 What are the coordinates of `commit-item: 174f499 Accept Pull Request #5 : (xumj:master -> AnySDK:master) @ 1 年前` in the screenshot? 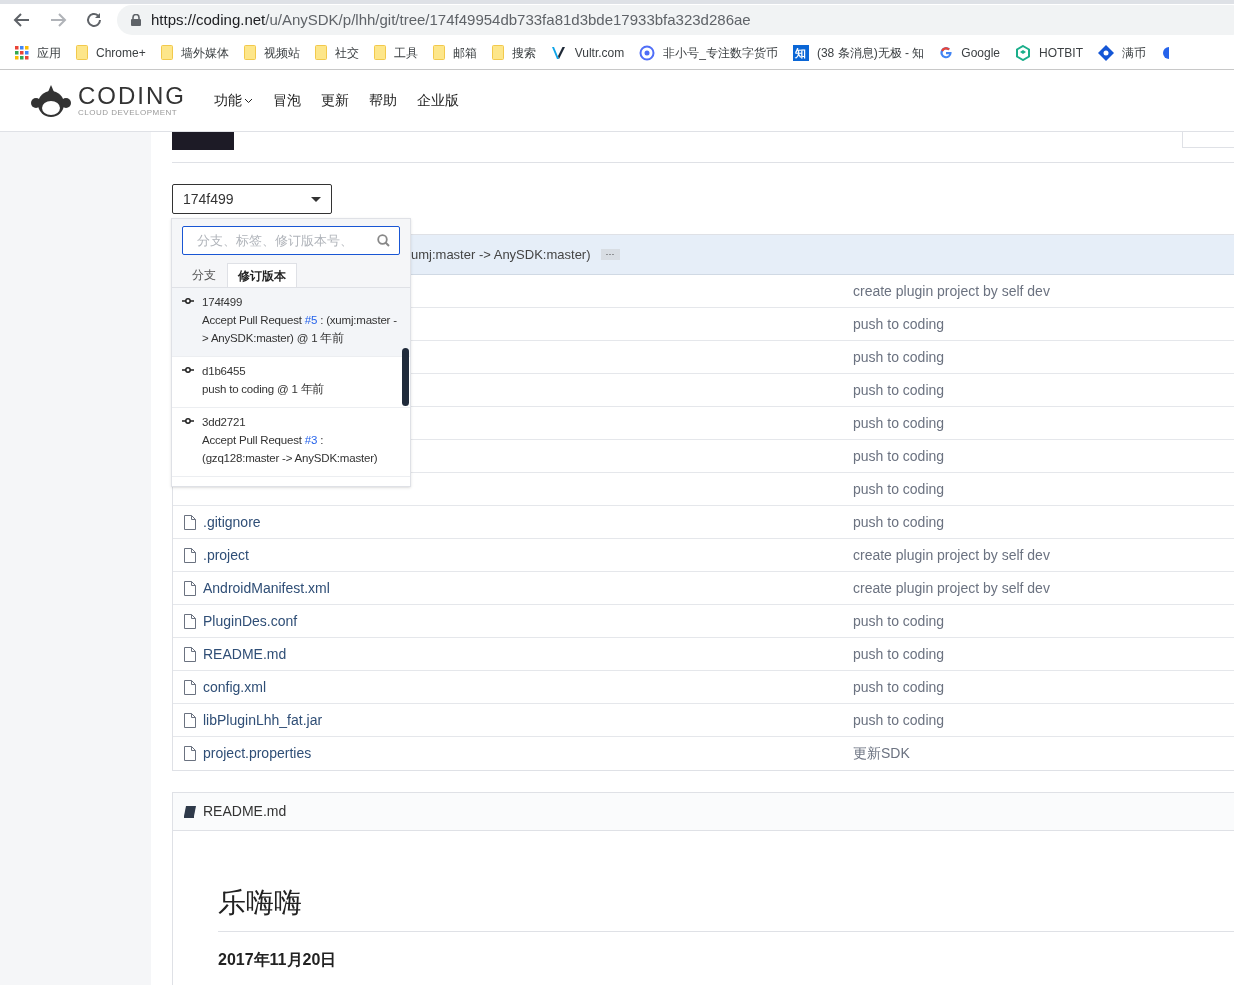 It's located at (291, 322).